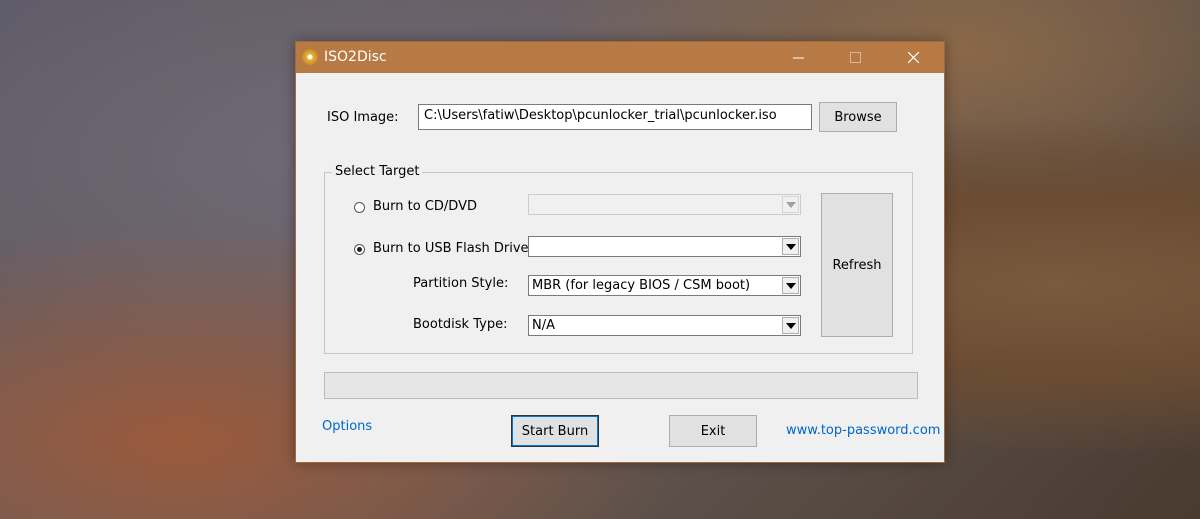  What do you see at coordinates (359, 207) in the screenshot?
I see `cd-dvd-radio` at bounding box center [359, 207].